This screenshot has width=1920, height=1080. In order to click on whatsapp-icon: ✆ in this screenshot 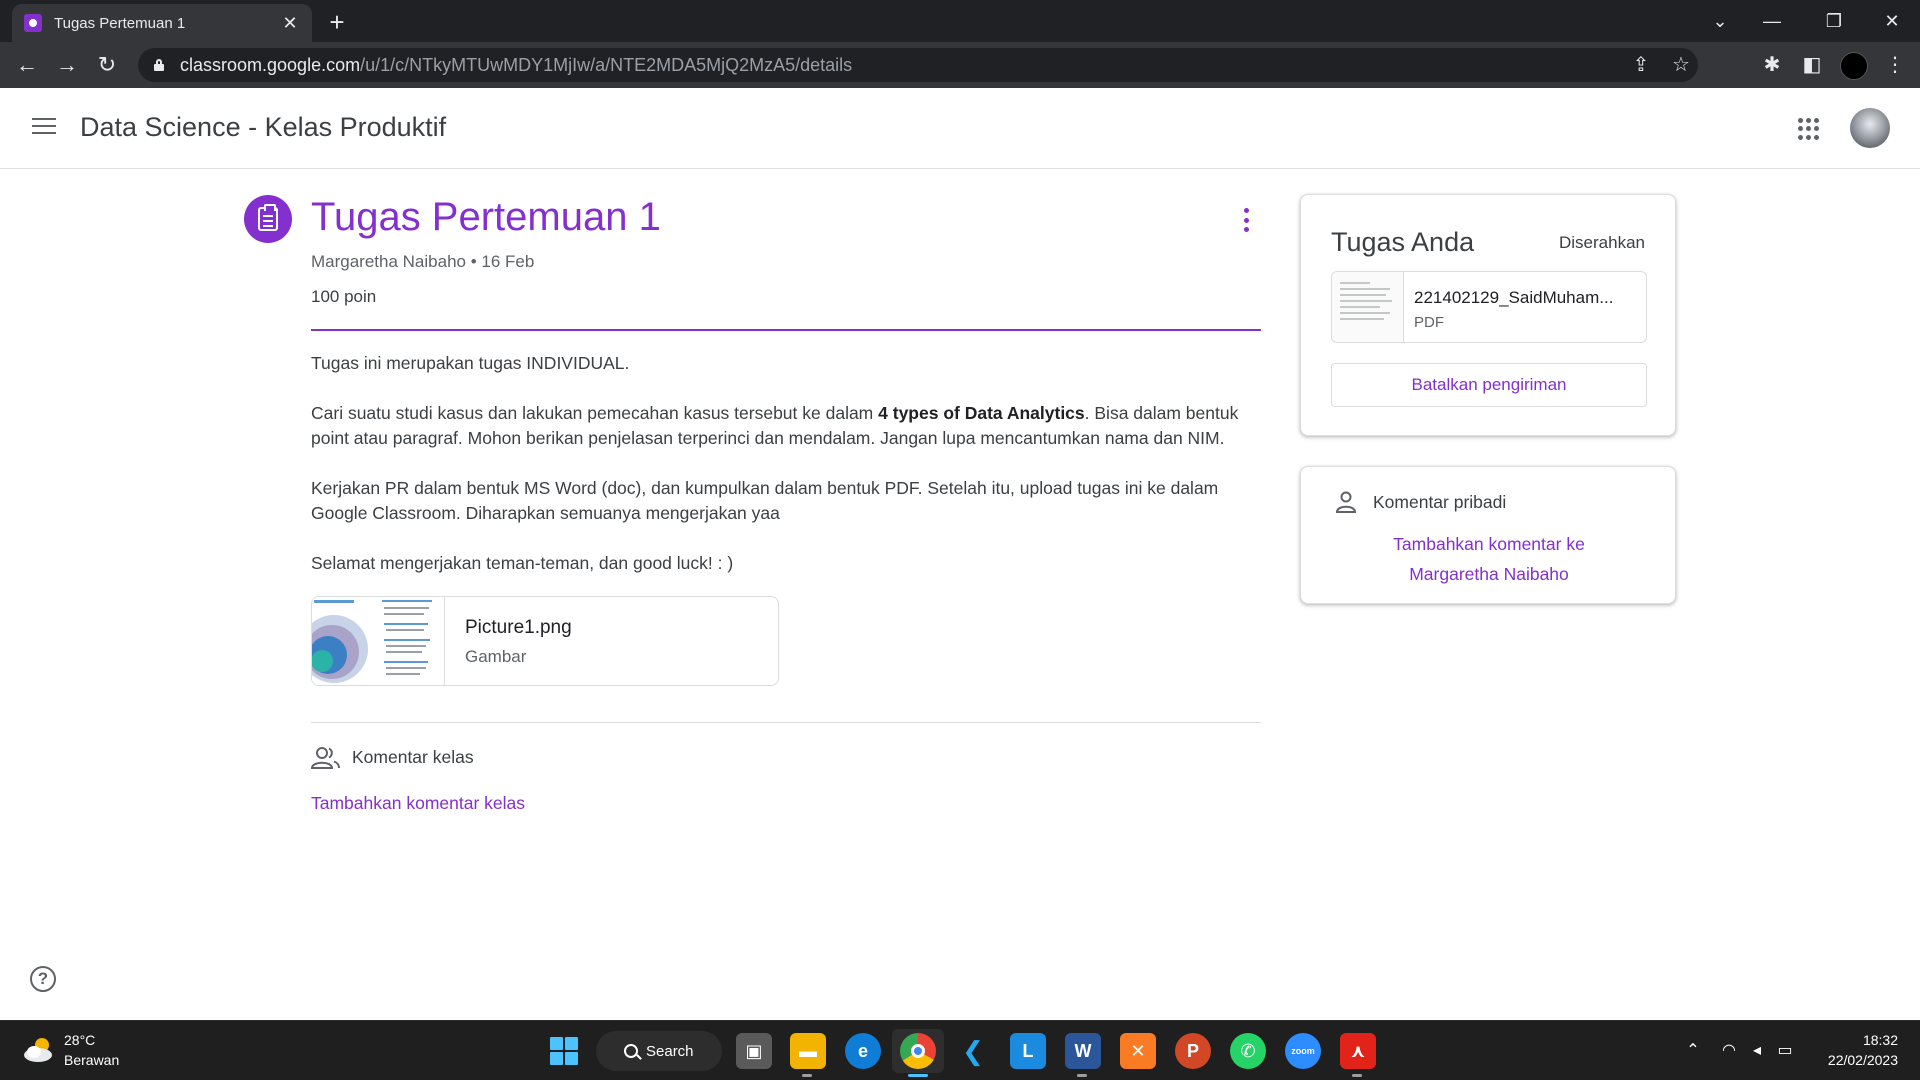, I will do `click(1248, 1051)`.